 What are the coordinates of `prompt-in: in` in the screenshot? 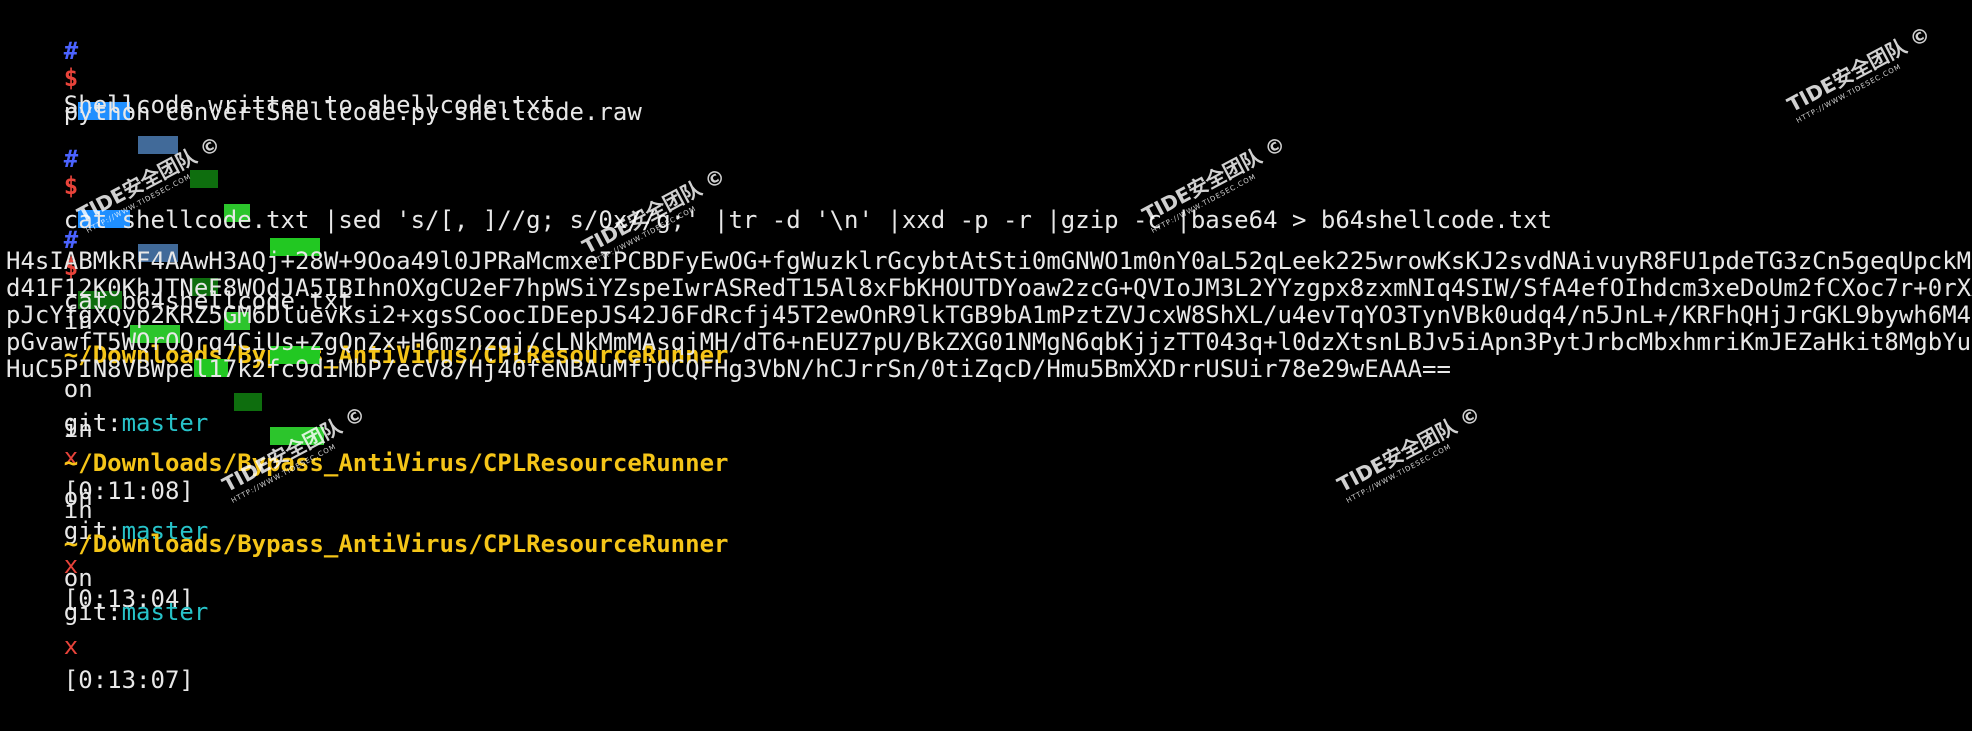 It's located at (78, 510).